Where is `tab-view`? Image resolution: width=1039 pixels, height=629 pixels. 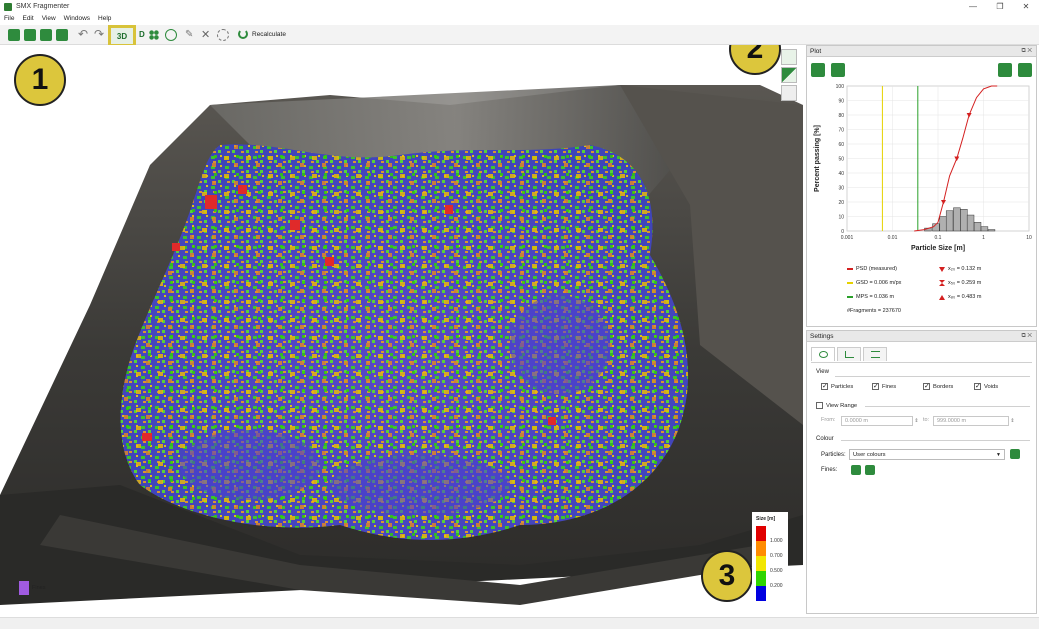
tab-view is located at coordinates (823, 354).